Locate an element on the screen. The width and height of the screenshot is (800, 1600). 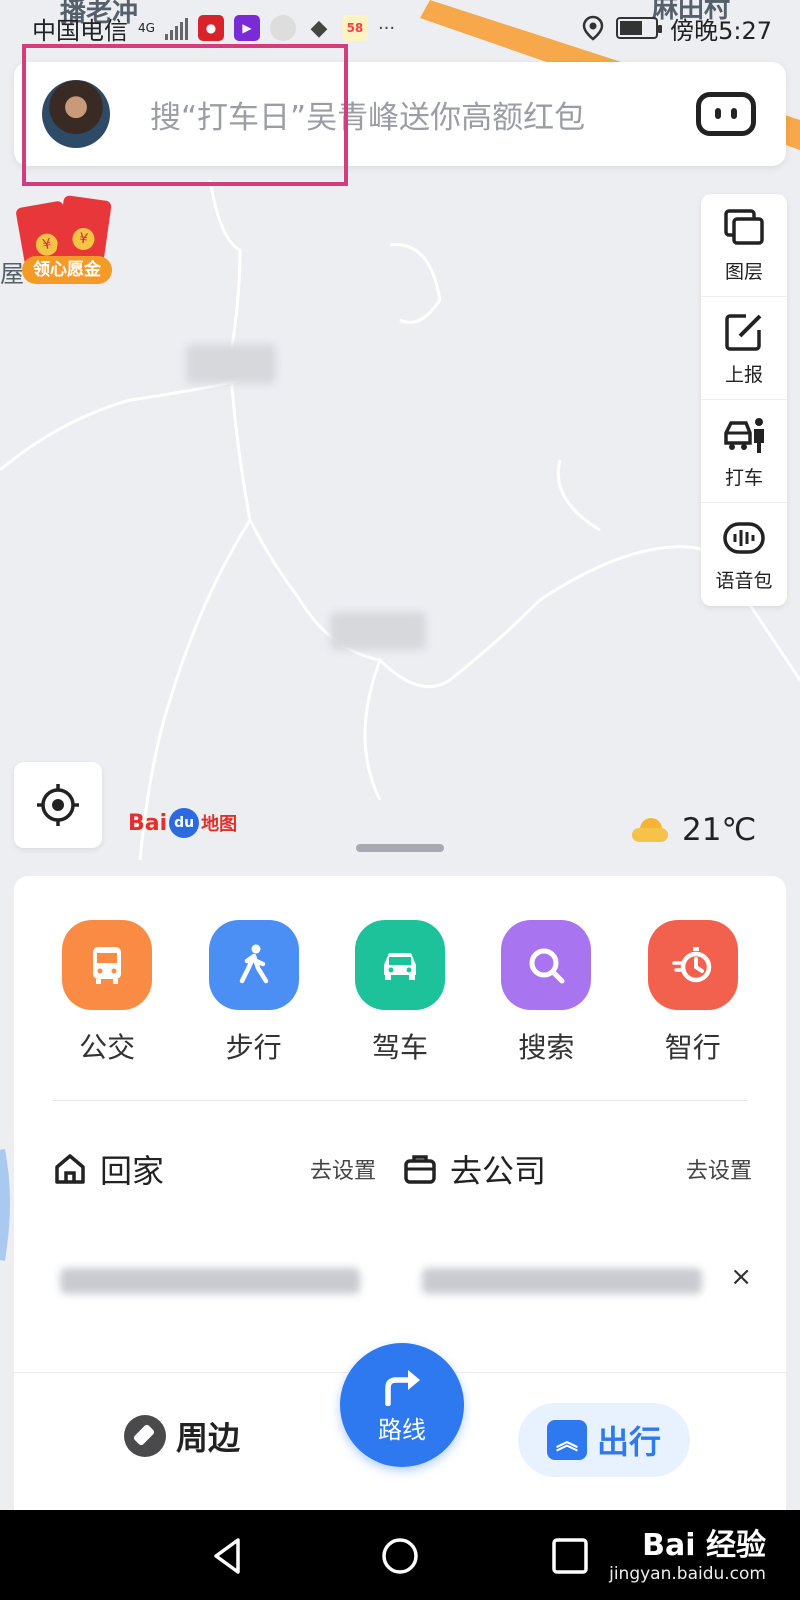
video-app-icon: ▶ is located at coordinates (246, 28).